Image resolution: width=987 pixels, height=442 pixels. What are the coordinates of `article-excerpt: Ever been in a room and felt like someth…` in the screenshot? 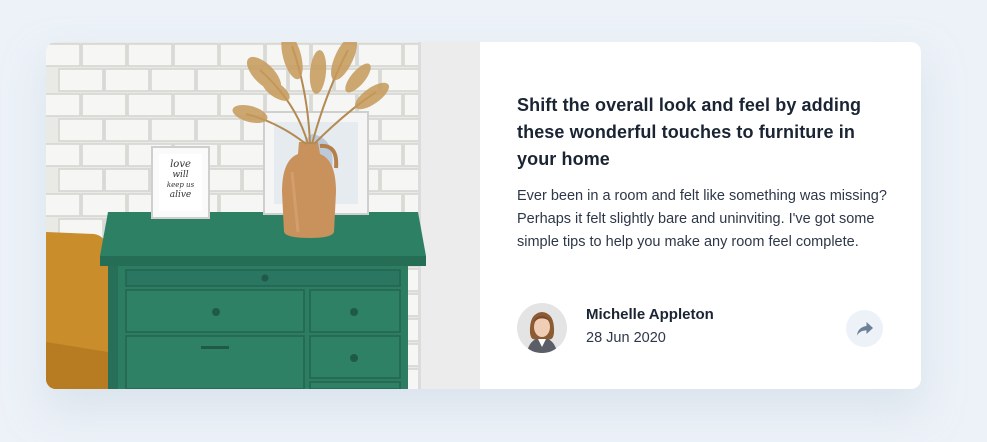 It's located at (702, 219).